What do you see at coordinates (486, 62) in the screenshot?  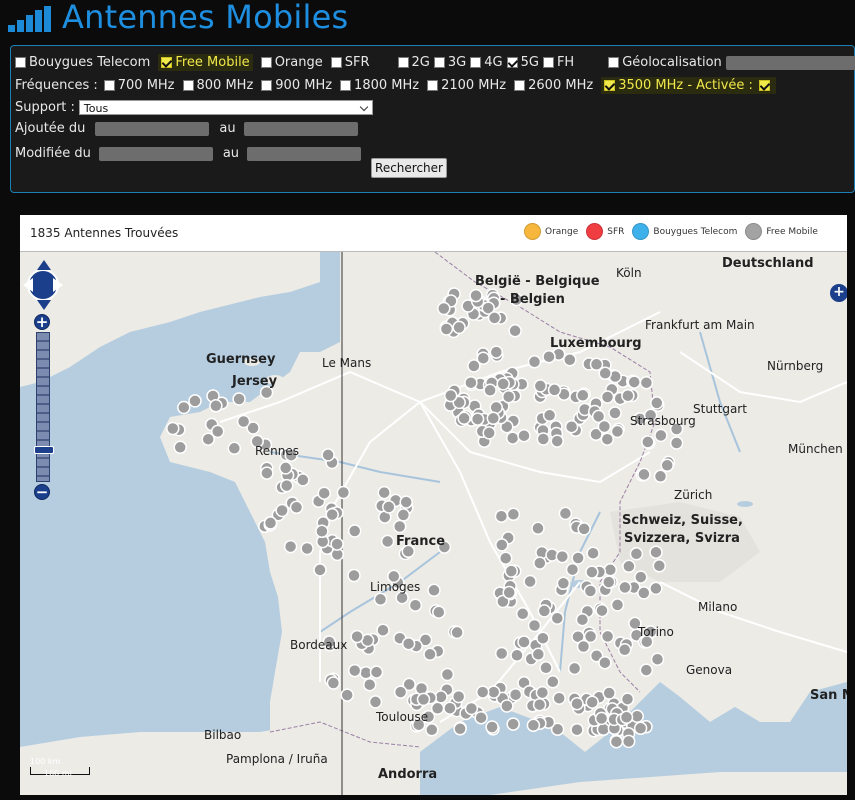 I see `tech-option-4g: 4G` at bounding box center [486, 62].